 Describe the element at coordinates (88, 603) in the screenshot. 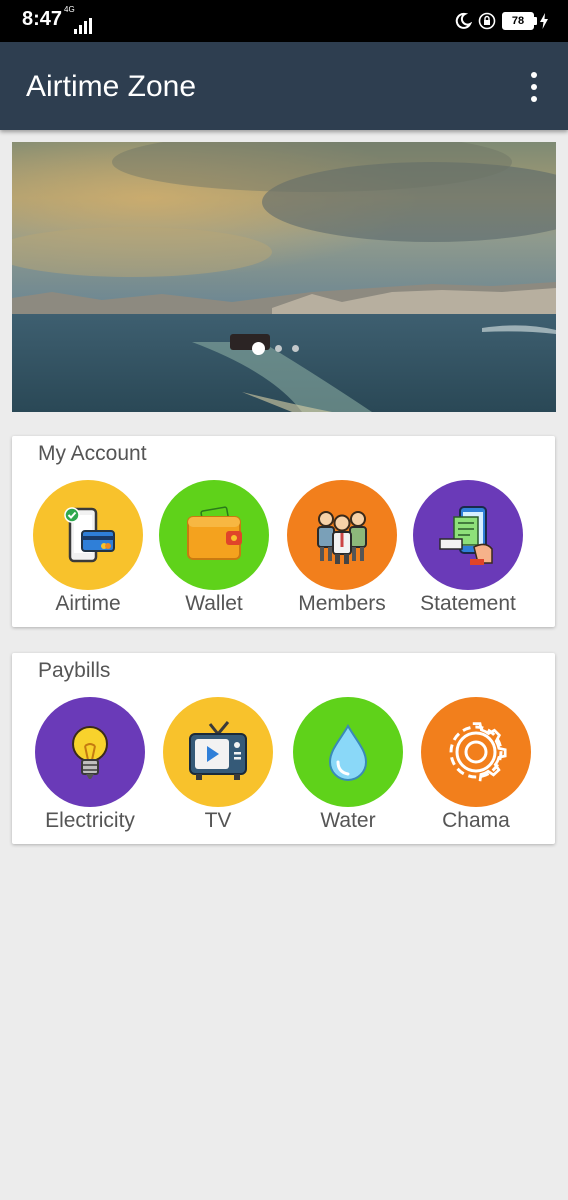

I see `airtime-label: Airtime` at that location.